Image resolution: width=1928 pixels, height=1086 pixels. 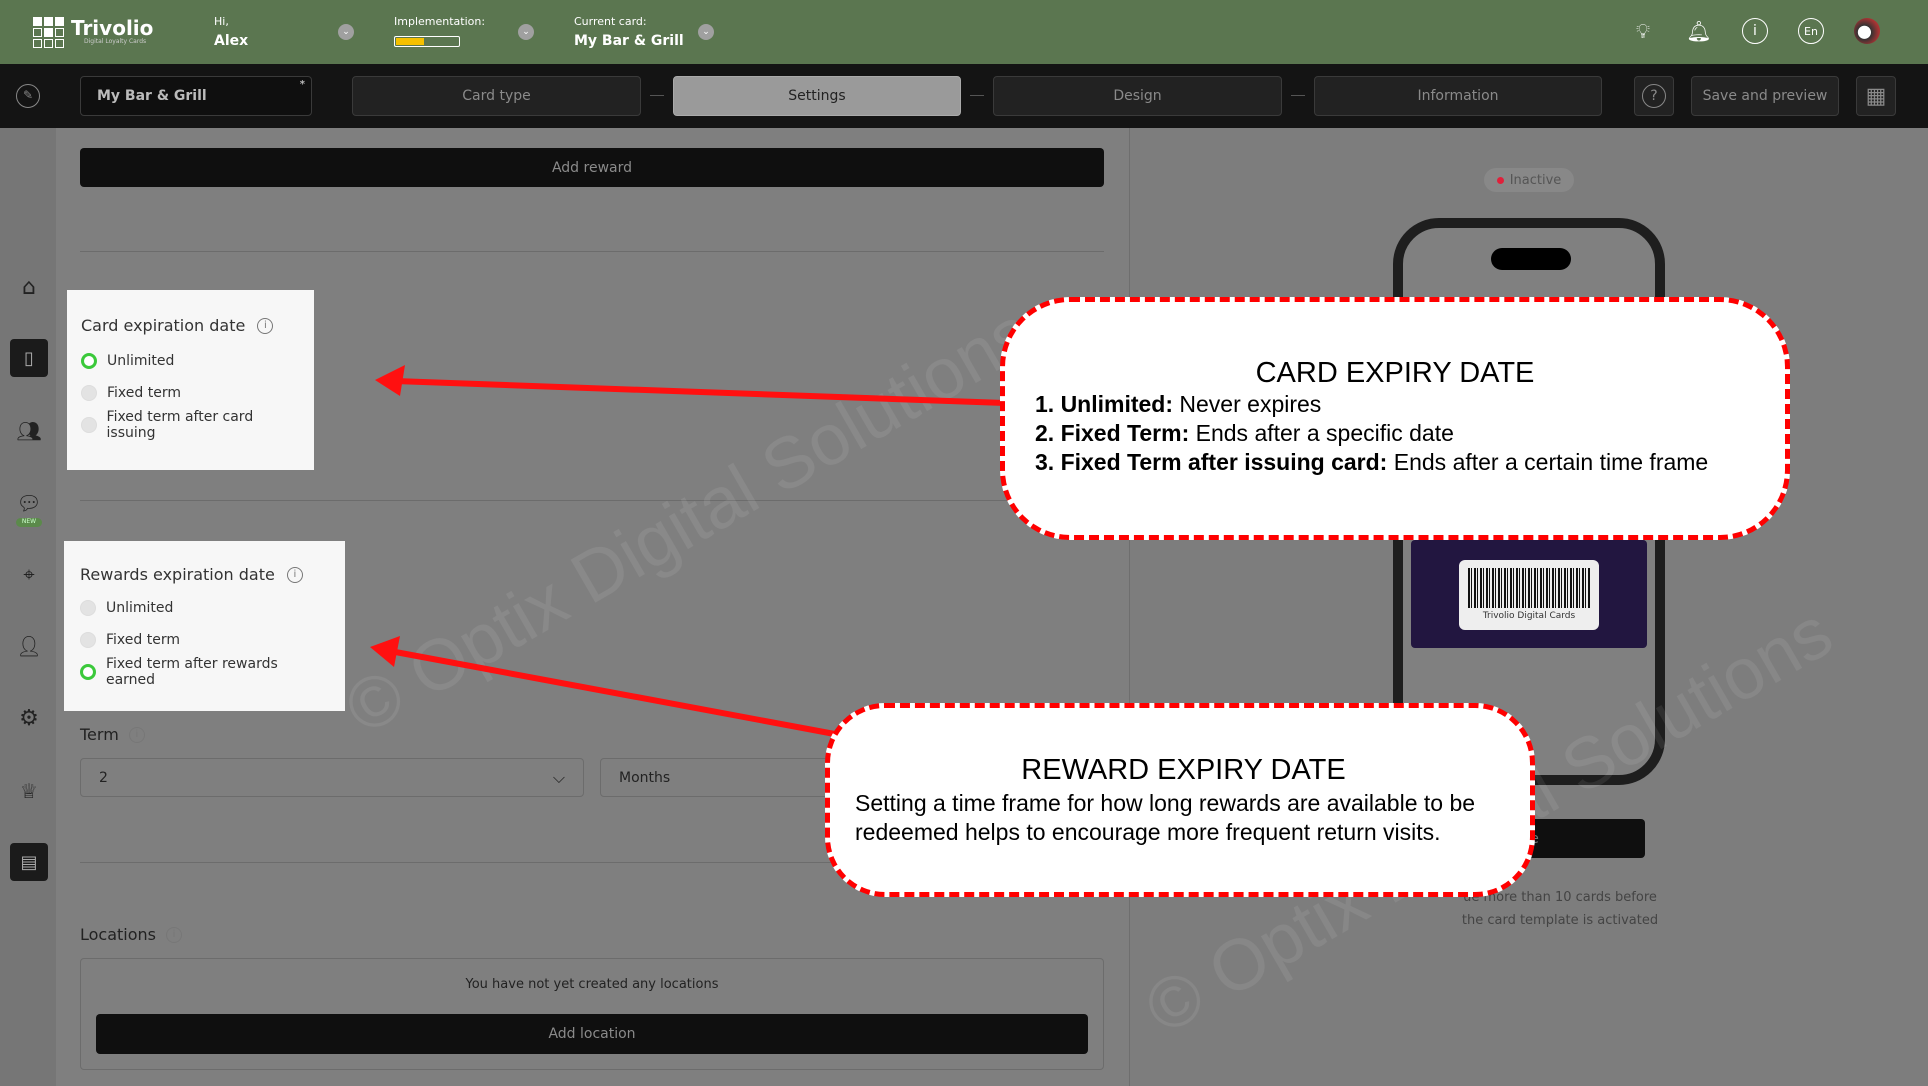 What do you see at coordinates (1183, 770) in the screenshot?
I see `callout-title: REWARD EXPIRY DATE` at bounding box center [1183, 770].